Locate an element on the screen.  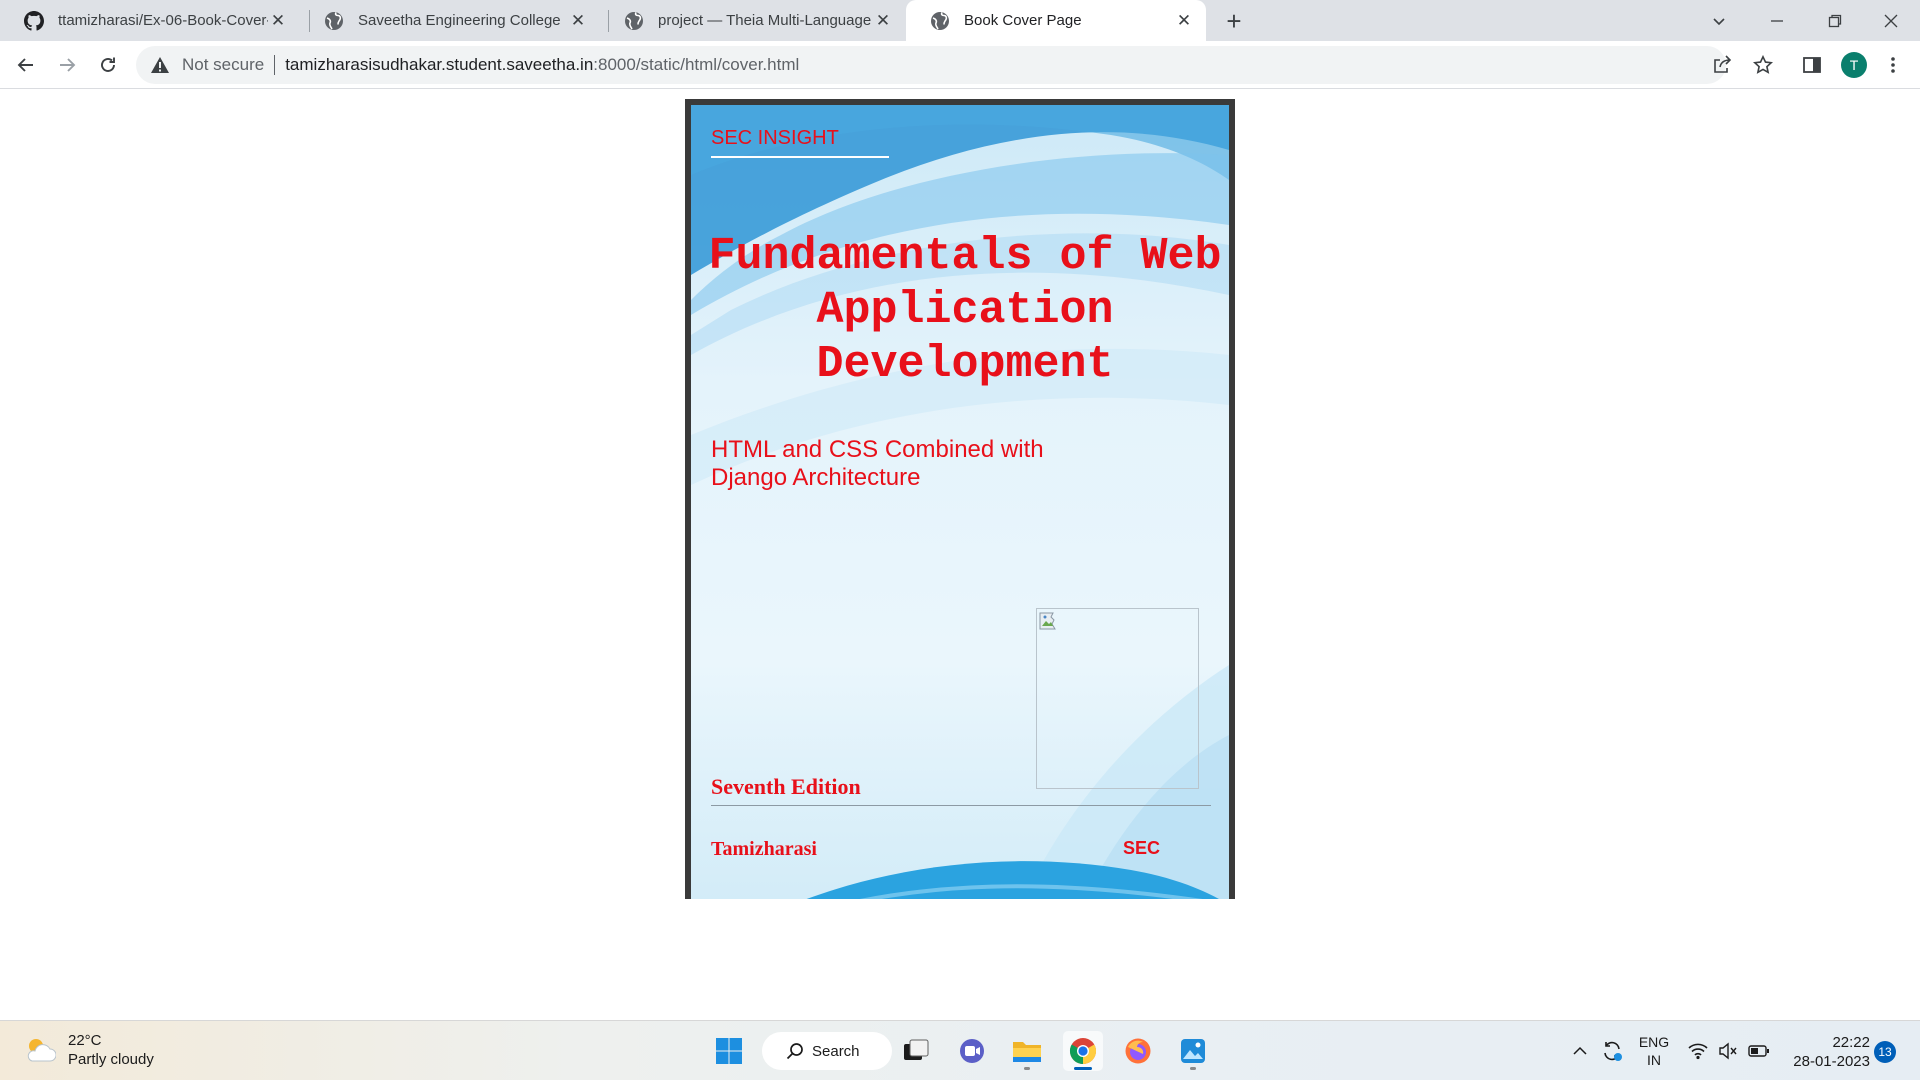
weather-temperature: 22°C is located at coordinates (85, 1040).